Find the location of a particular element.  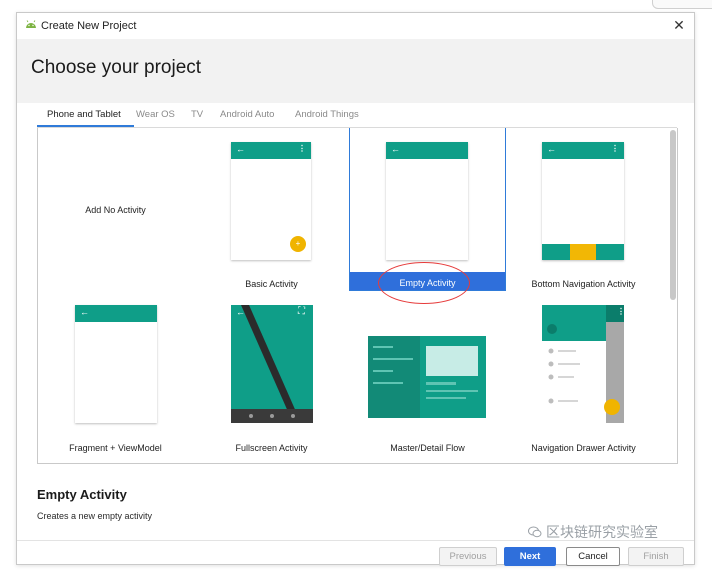

template-fragment-viewmodel: ← Fragment + ViewModel is located at coordinates (115, 373).